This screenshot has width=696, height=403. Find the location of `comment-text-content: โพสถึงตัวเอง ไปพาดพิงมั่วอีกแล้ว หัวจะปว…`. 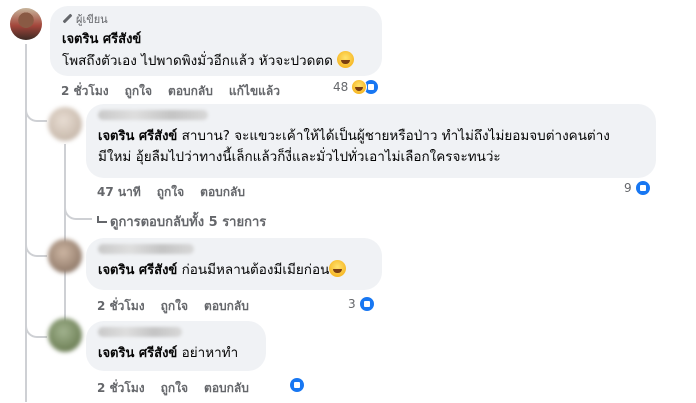

comment-text-content: โพสถึงตัวเอง ไปพาดพิงมั่วอีกแล้ว หัวจะปว… is located at coordinates (197, 61).